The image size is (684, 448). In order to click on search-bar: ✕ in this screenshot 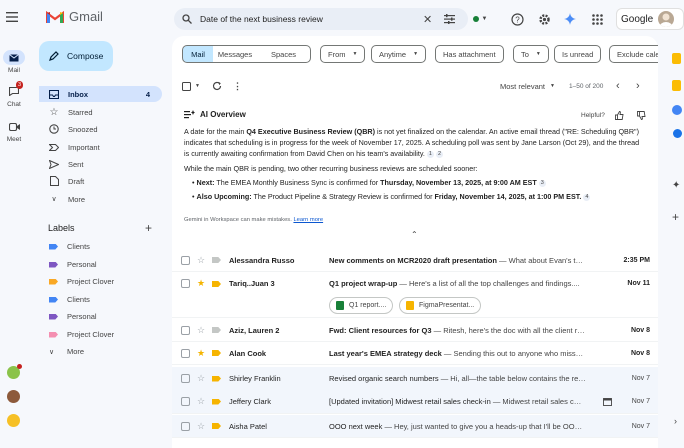, I will do `click(321, 19)`.